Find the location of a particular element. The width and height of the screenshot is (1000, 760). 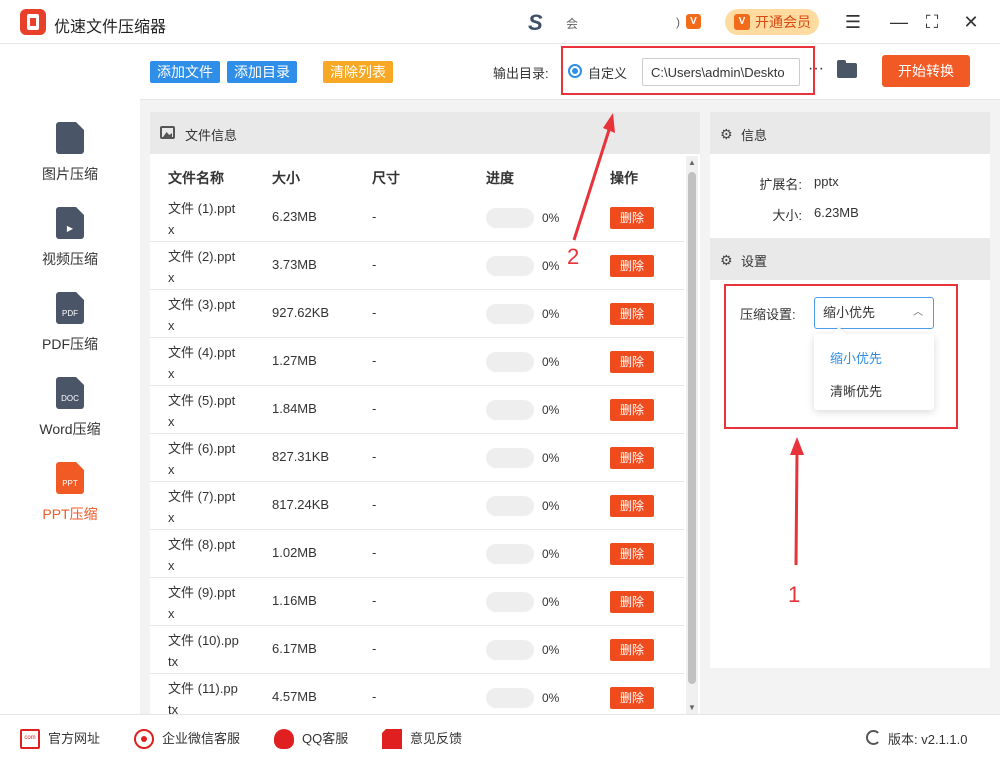

file-panel-title: 文件信息 is located at coordinates (211, 135).